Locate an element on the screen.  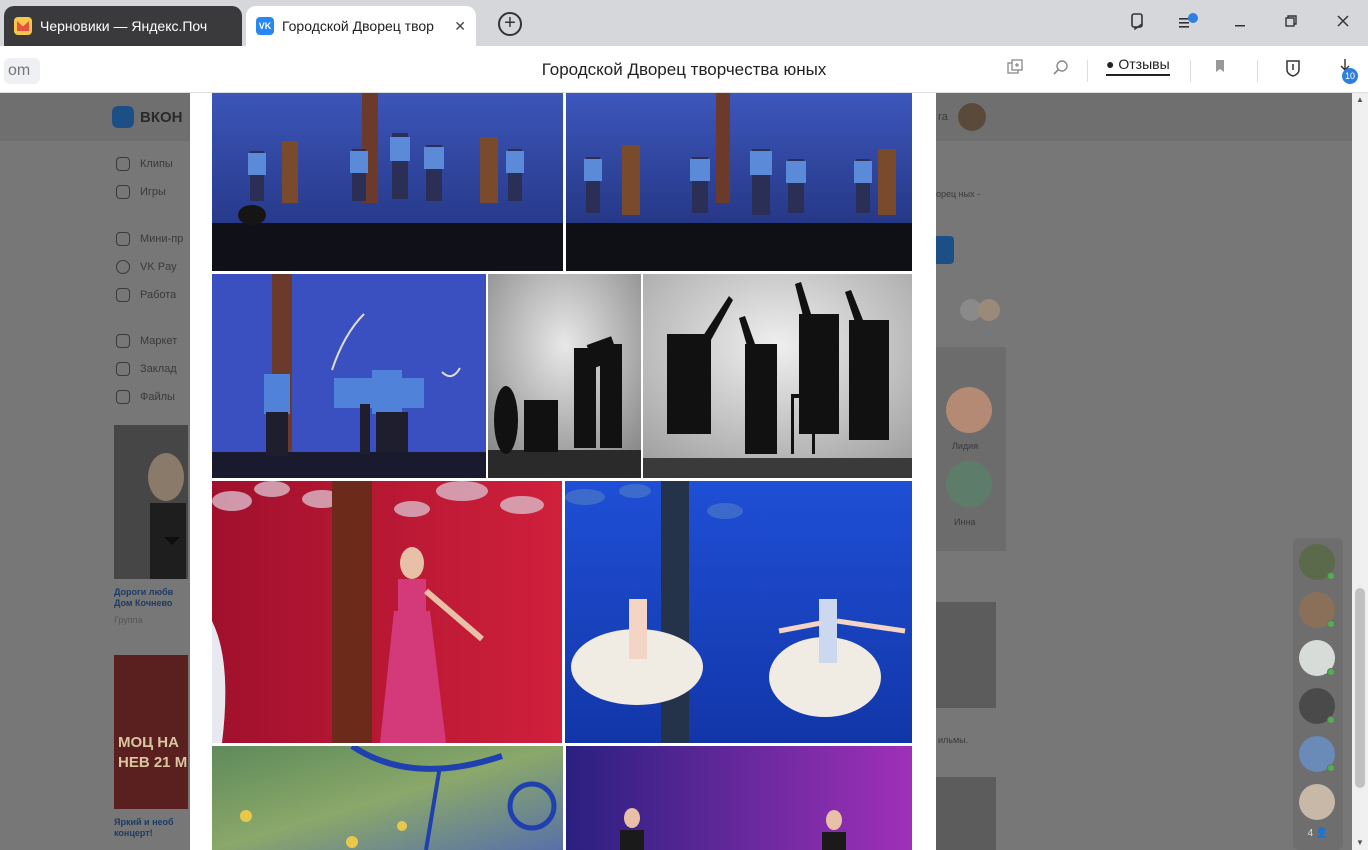
user-name-fragment: га is located at coordinates (943, 117).